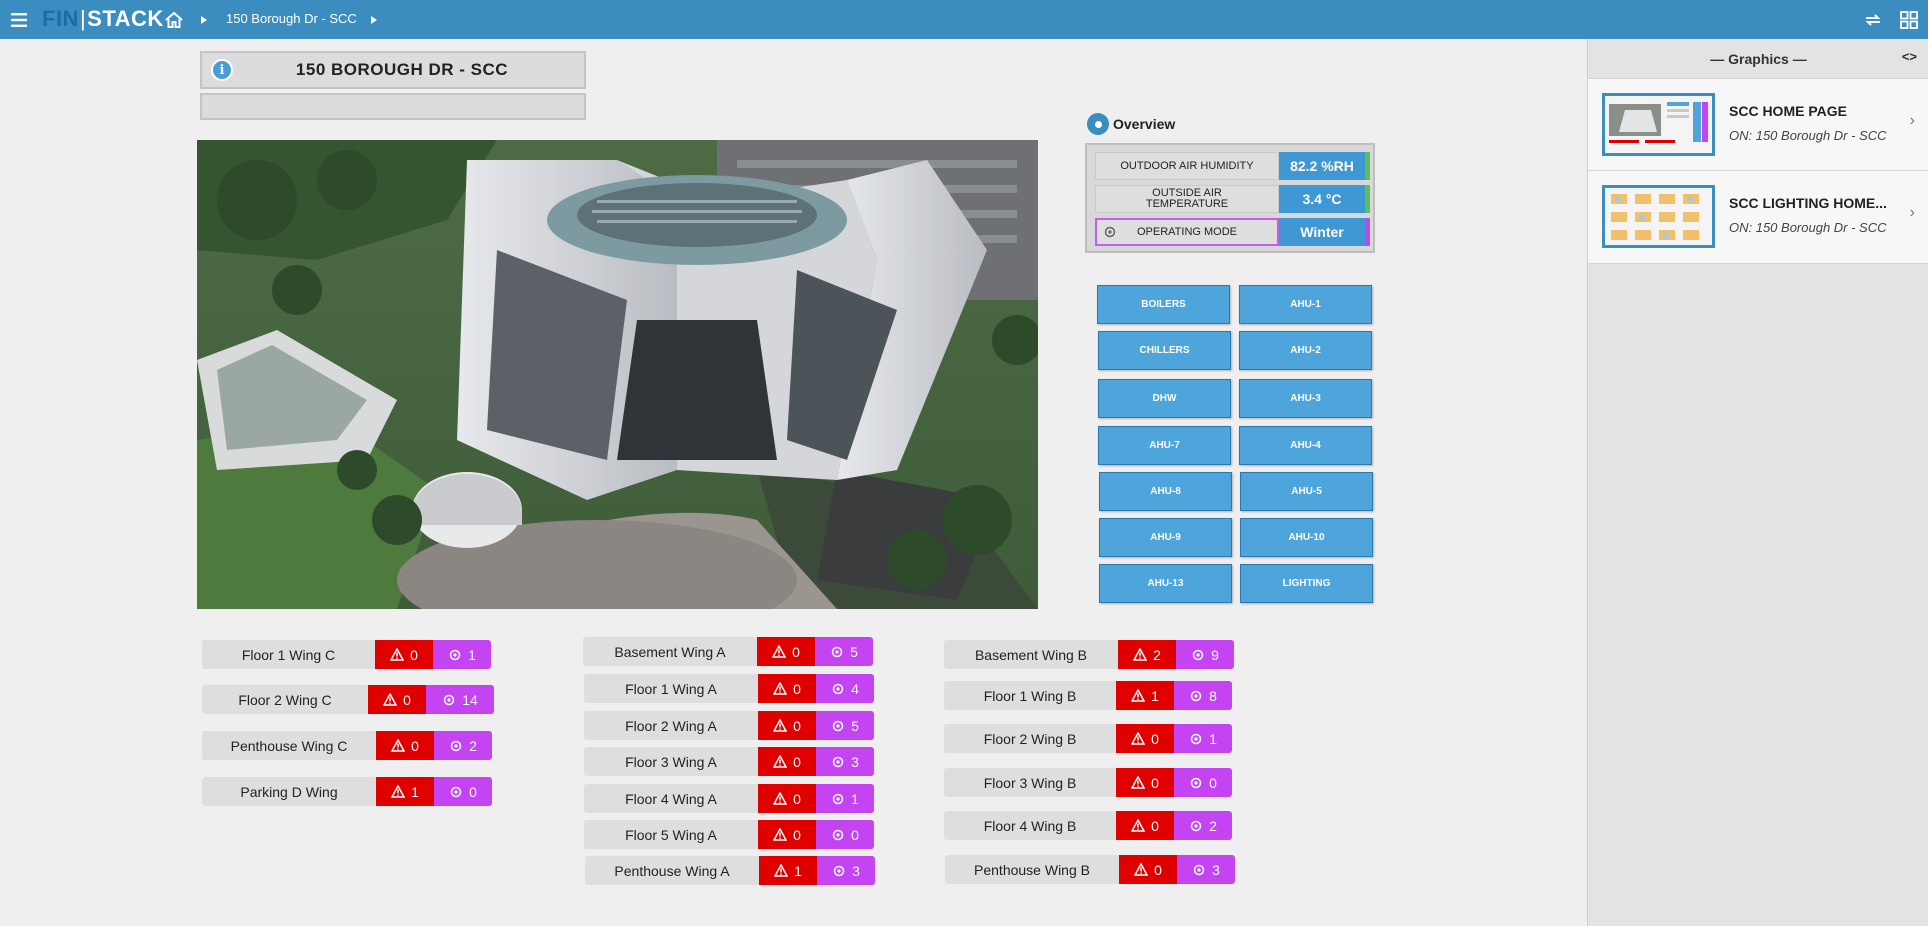 The width and height of the screenshot is (1928, 926). I want to click on equip-button-ahu-8: AHU-8, so click(1165, 491).